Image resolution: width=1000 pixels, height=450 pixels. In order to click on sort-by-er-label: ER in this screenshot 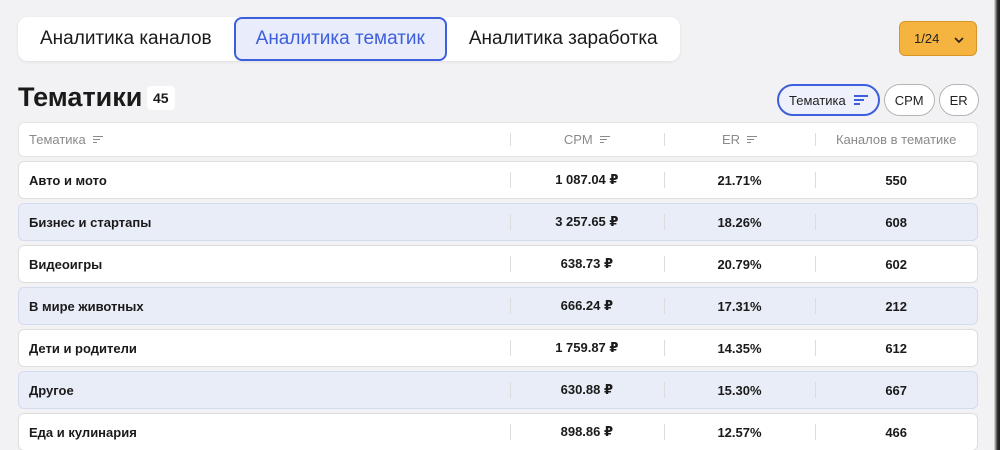, I will do `click(958, 100)`.